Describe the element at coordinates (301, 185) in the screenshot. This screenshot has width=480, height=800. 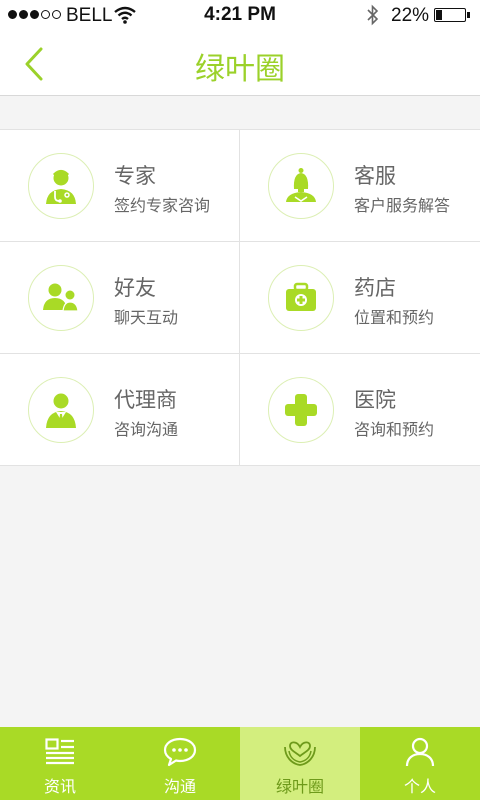
I see `customer-service-icon` at that location.